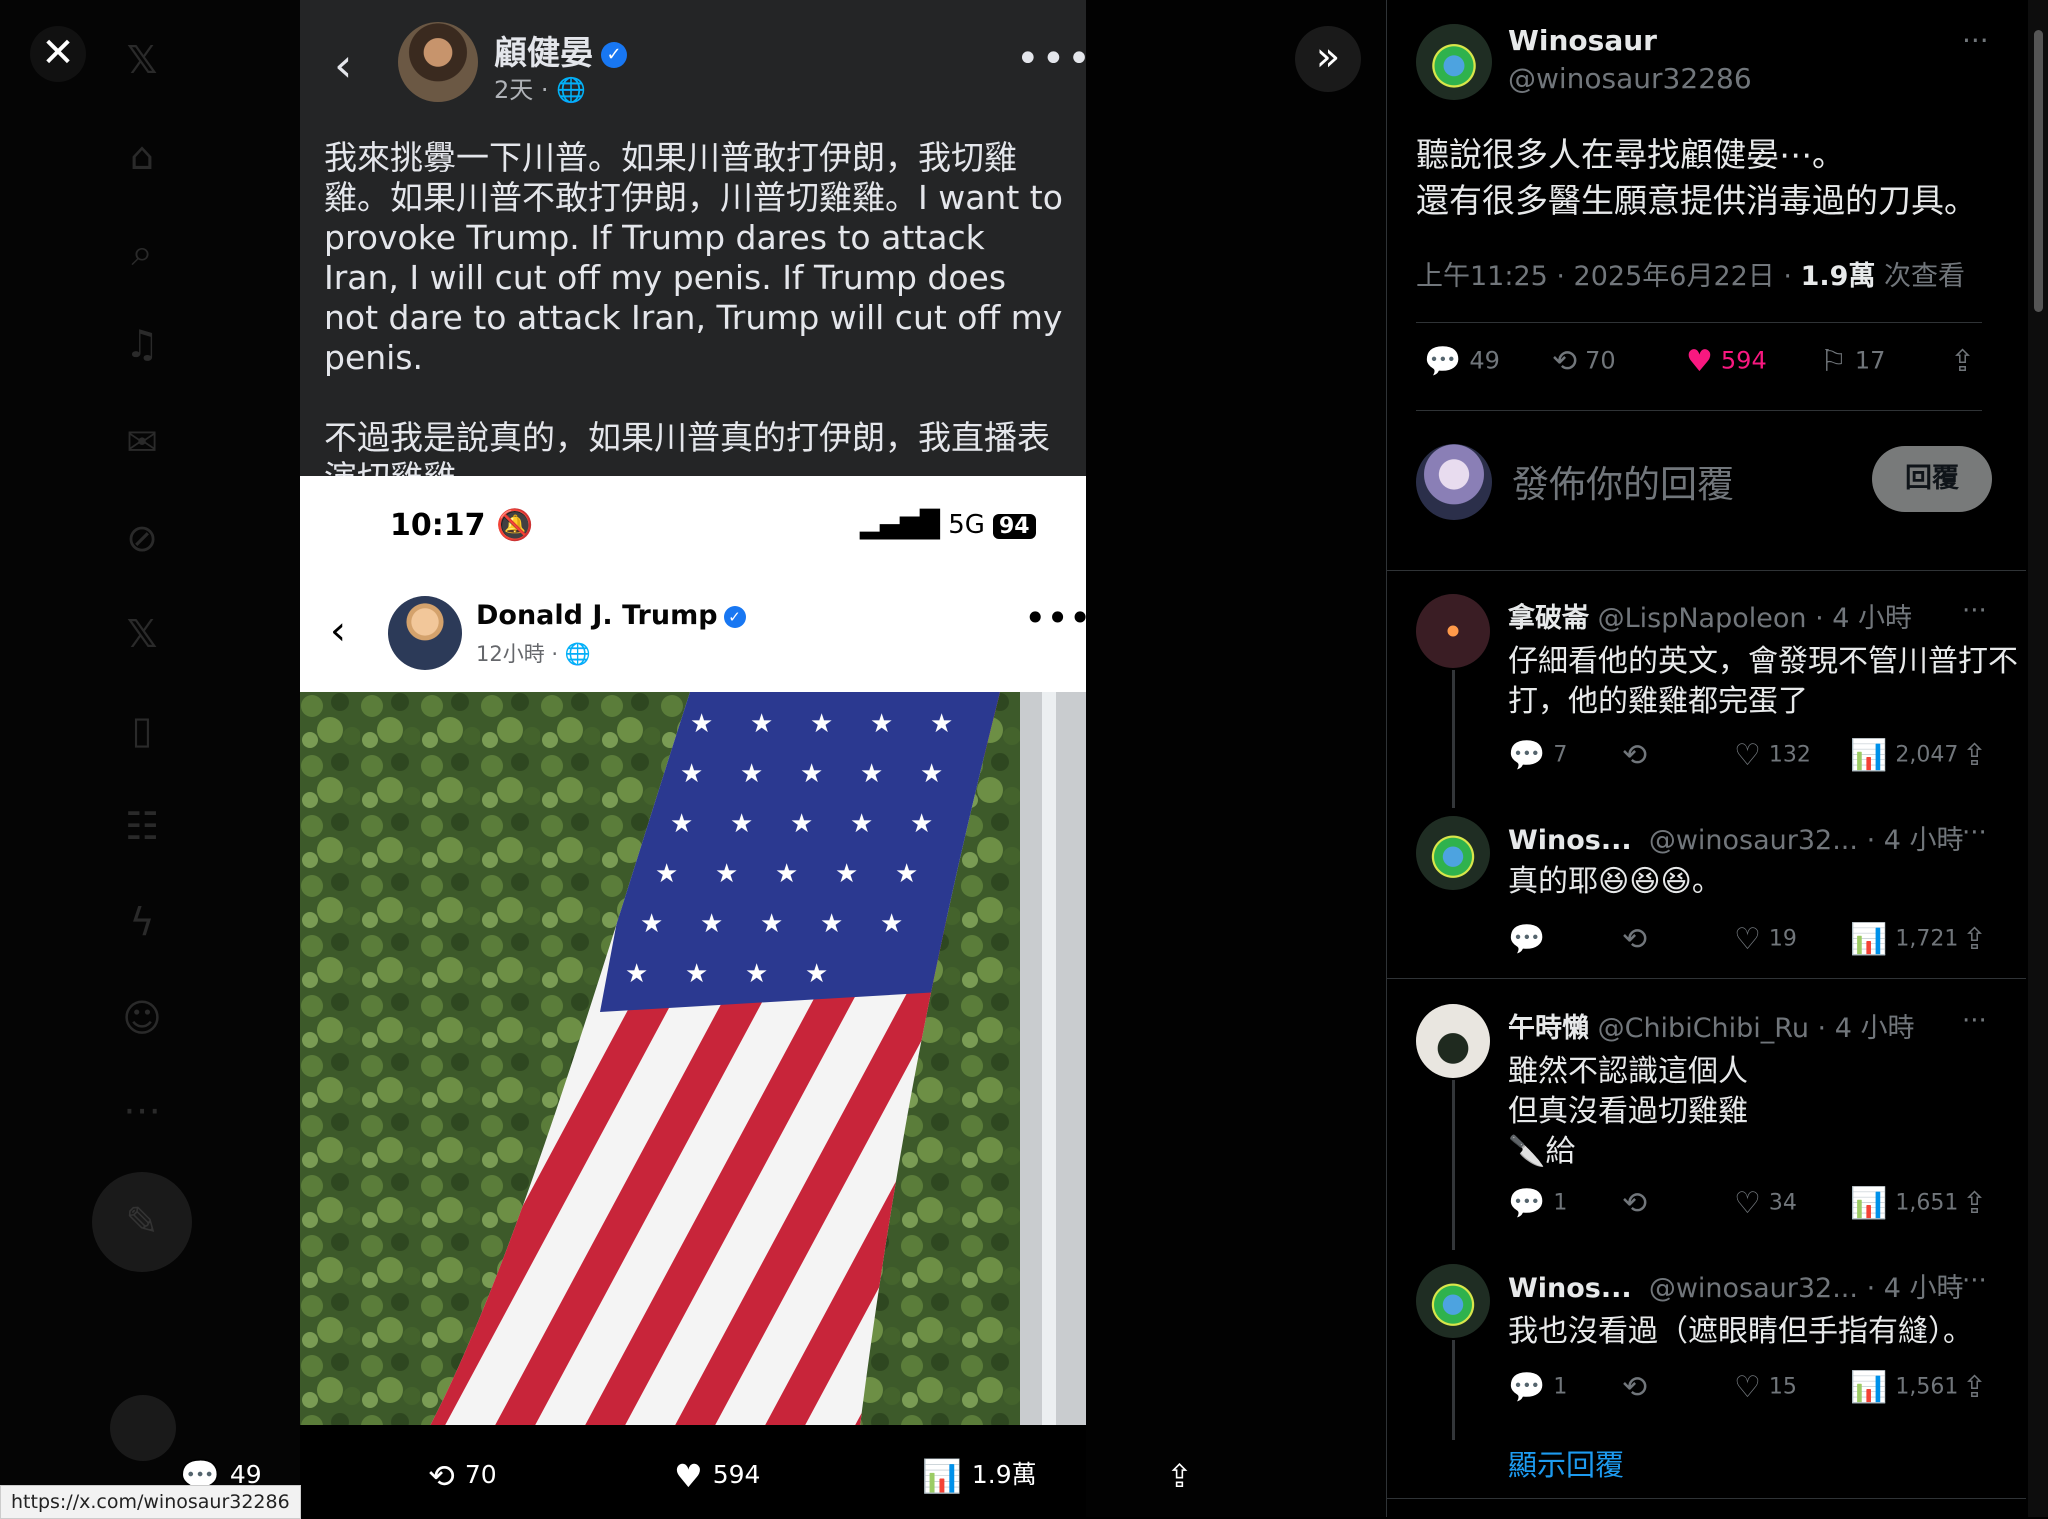  I want to click on tweet-timestamp: 上午11:25 · 2025年6月22日 · 1.9萬 次查看, so click(1690, 273).